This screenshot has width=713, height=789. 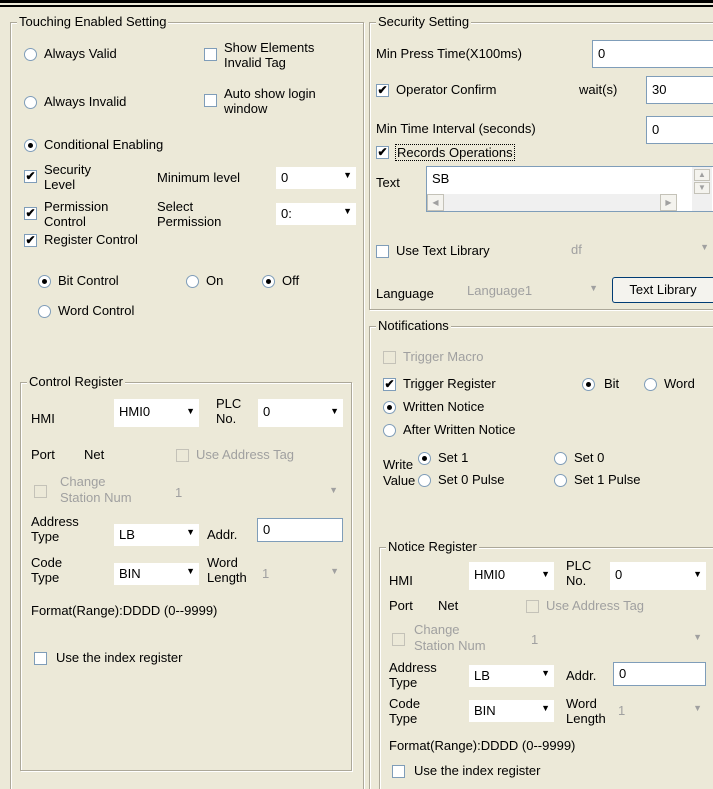 I want to click on nr-code-type-select: BIN ▼, so click(x=511, y=711).